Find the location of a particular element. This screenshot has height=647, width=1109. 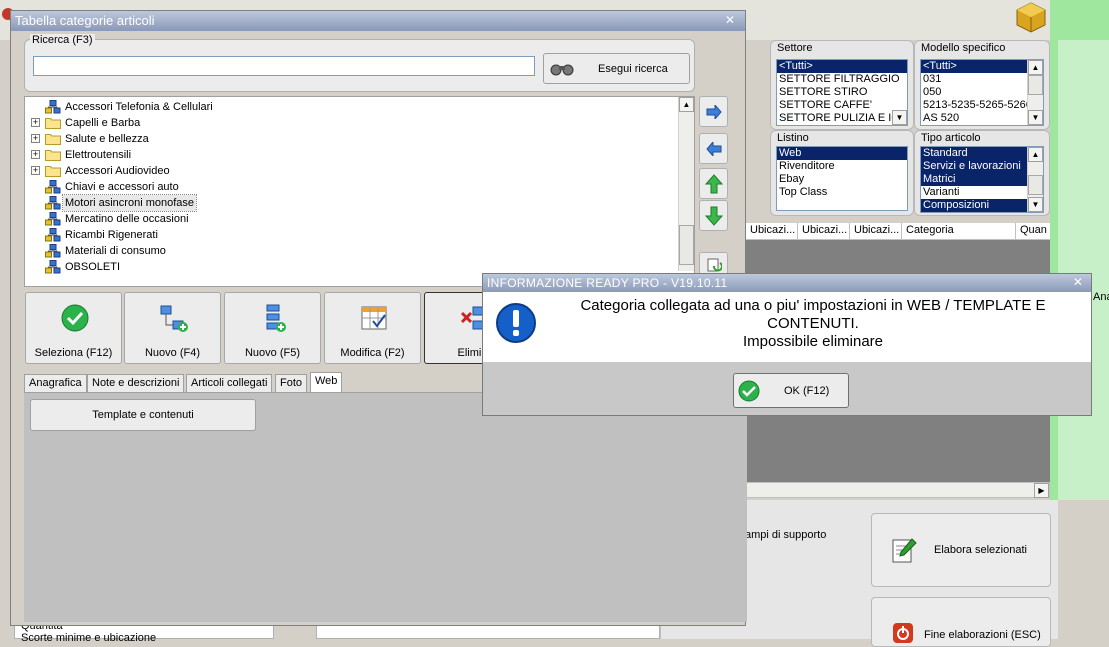

tab-note-e-descrizioni: Note e descrizioni is located at coordinates (136, 383).